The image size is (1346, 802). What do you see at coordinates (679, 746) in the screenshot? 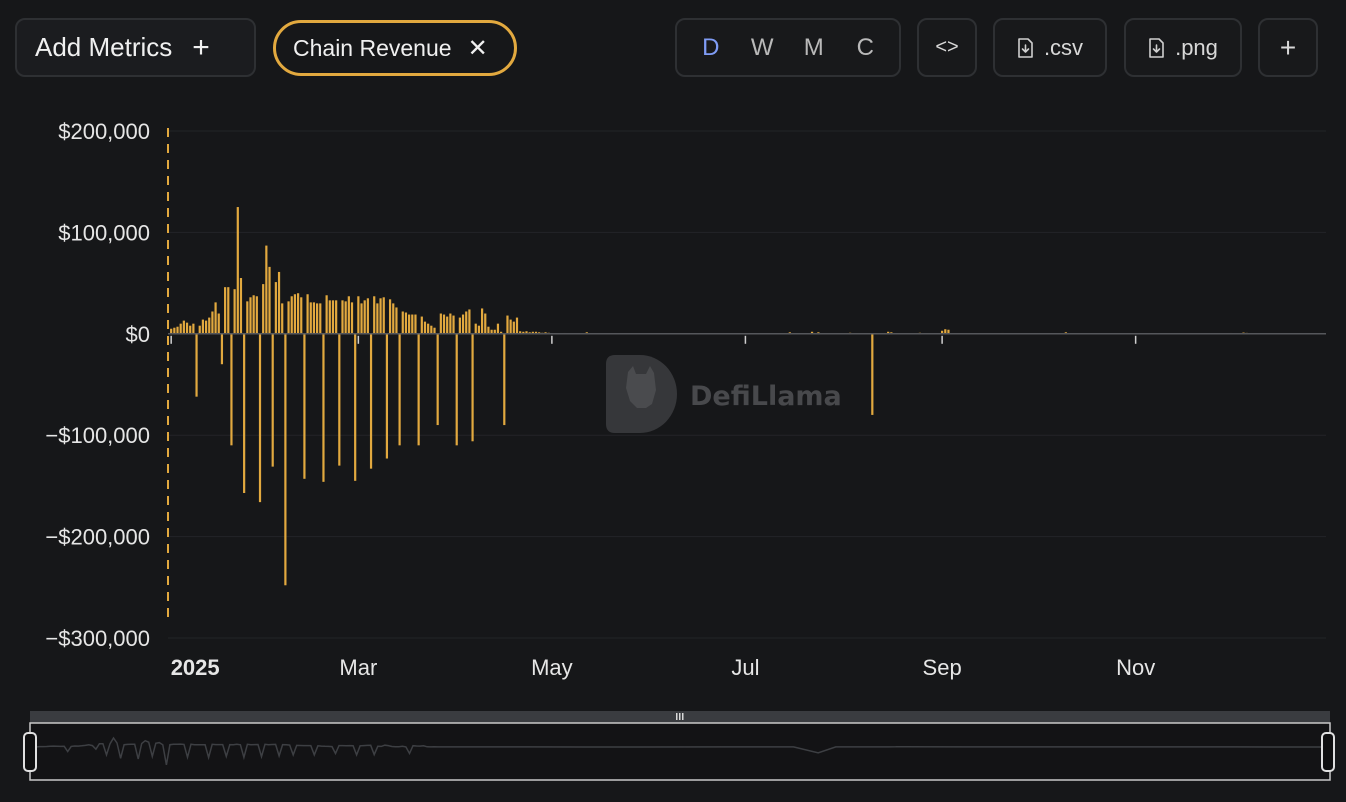
I see `range-brush` at bounding box center [679, 746].